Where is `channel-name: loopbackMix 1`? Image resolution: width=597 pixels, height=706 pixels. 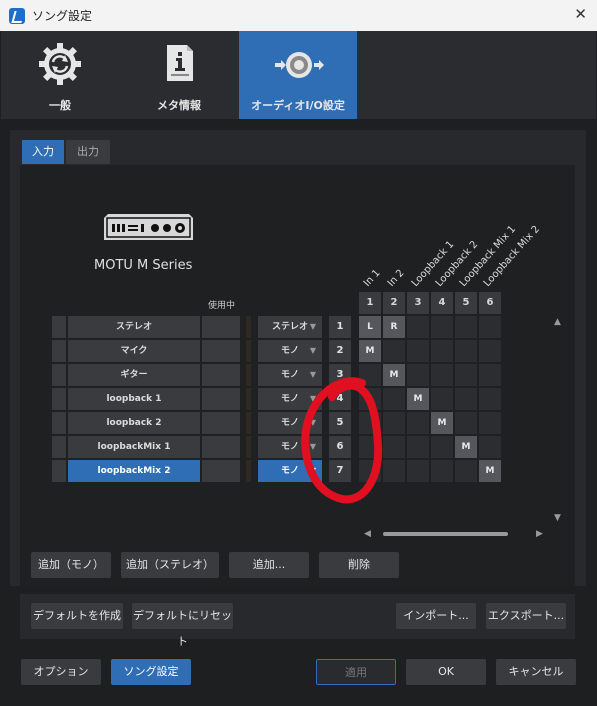 channel-name: loopbackMix 1 is located at coordinates (134, 447).